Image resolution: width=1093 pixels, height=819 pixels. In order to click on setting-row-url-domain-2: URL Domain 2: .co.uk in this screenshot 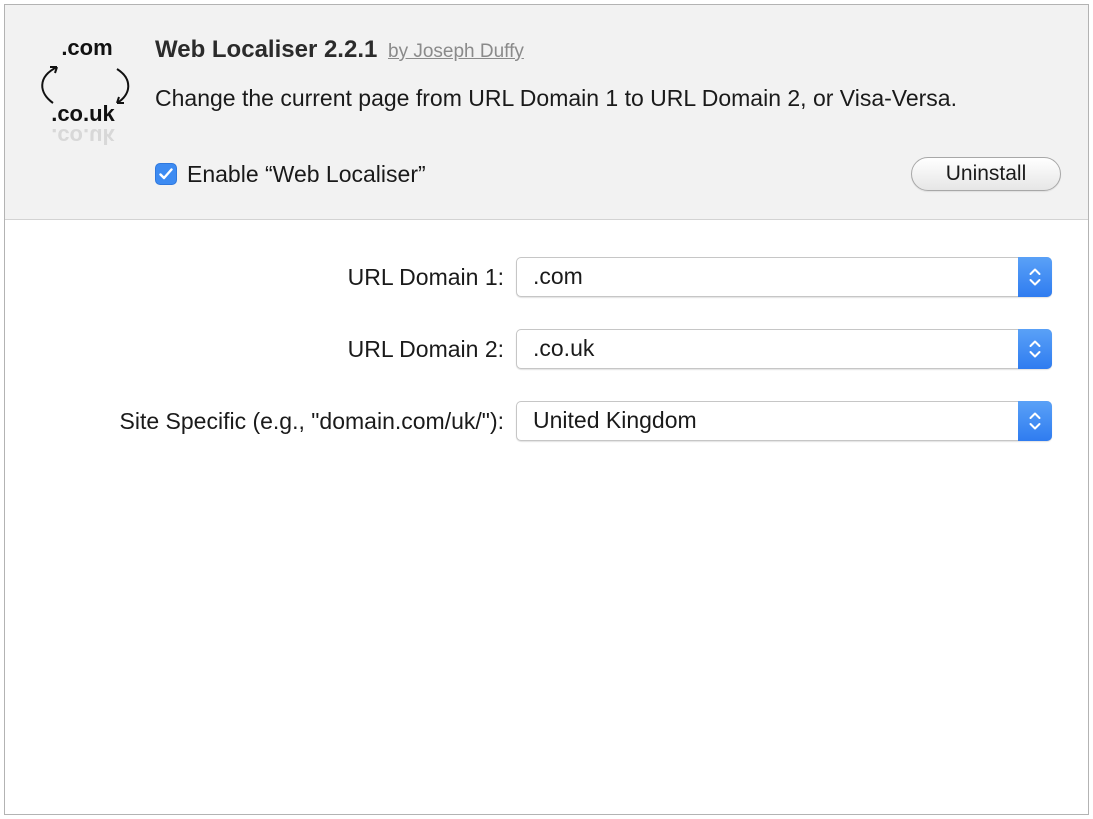, I will do `click(546, 349)`.